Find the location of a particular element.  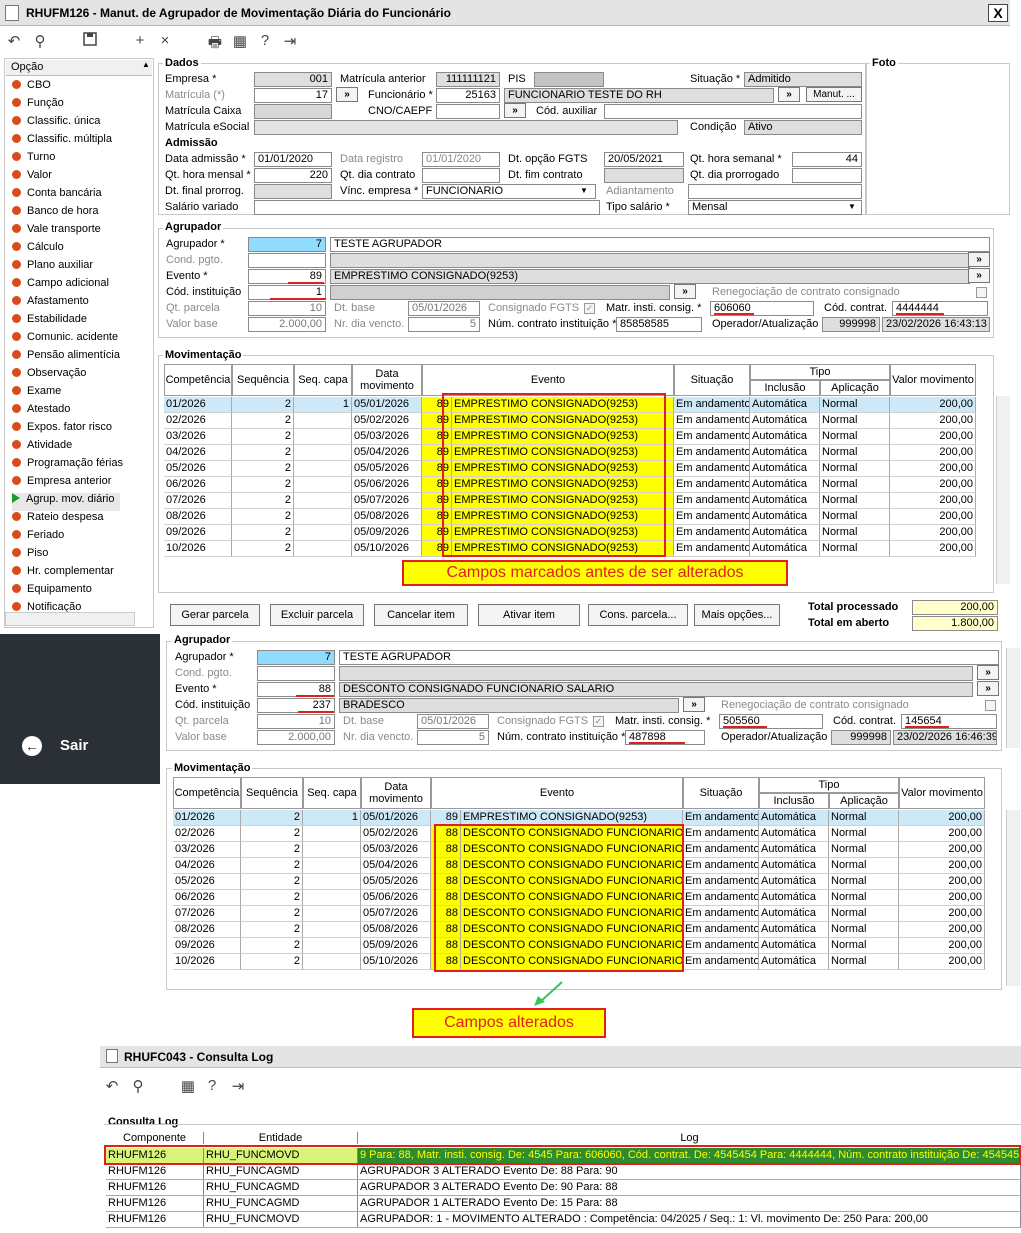

sidebar-item: Rateio despesa is located at coordinates (57, 520).